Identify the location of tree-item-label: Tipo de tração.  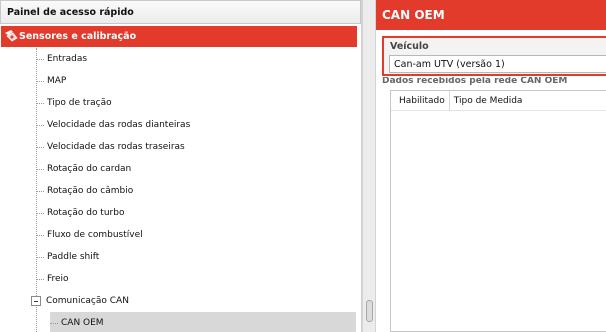
(79, 103).